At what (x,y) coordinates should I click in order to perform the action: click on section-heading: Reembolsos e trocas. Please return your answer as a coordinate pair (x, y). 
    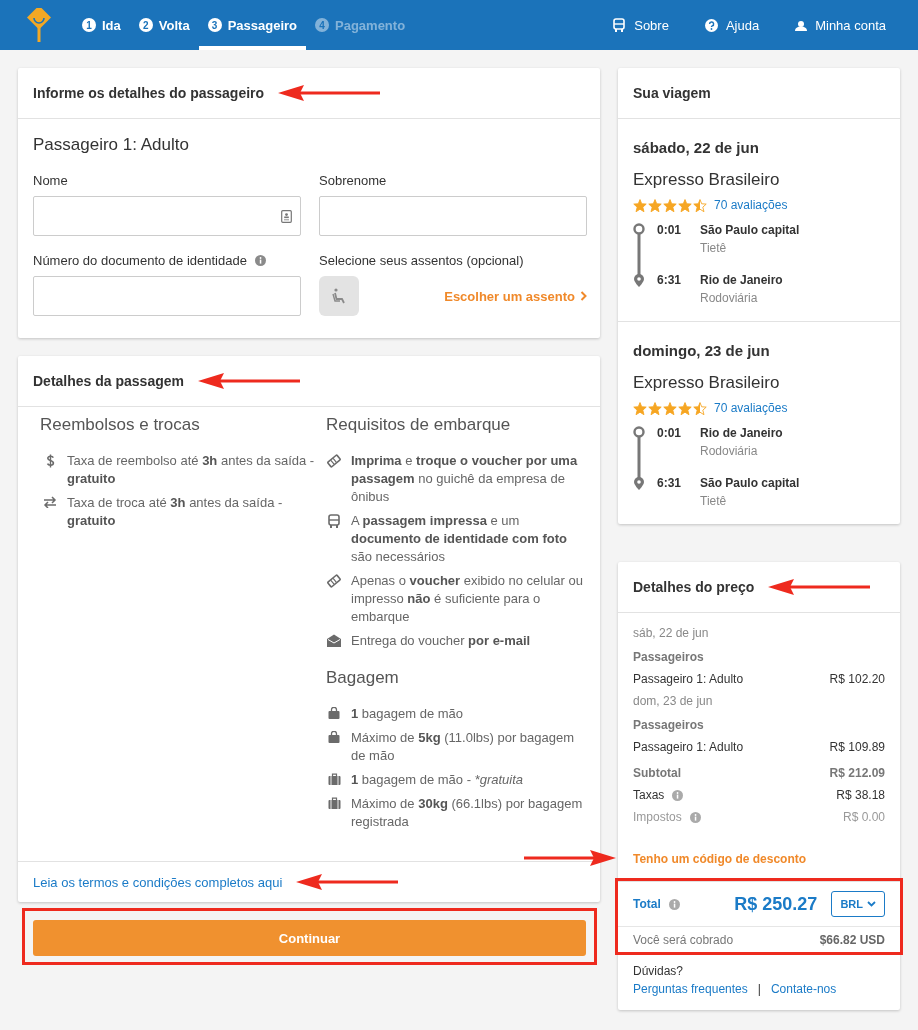
    Looking at the image, I should click on (120, 425).